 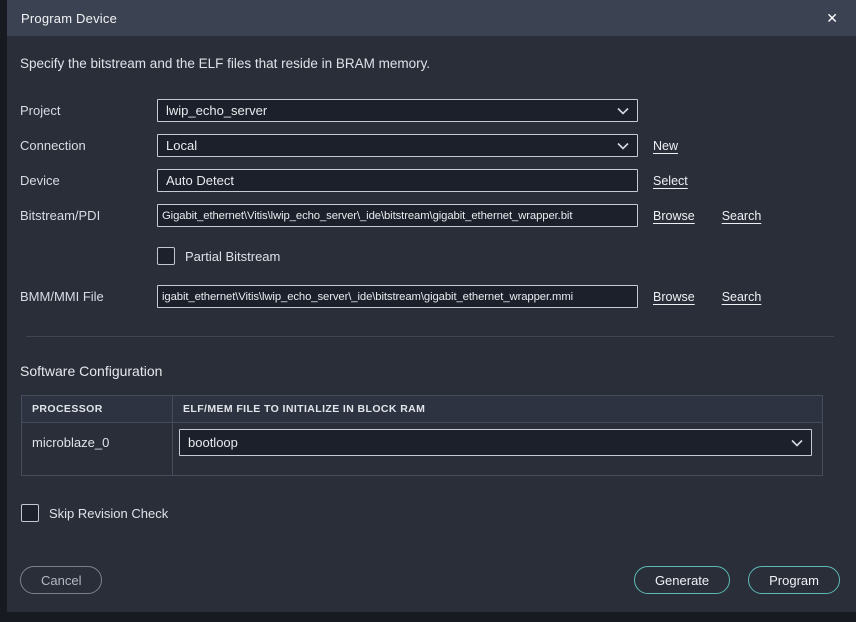 What do you see at coordinates (97, 449) in the screenshot?
I see `processor-cell: microblaze_0` at bounding box center [97, 449].